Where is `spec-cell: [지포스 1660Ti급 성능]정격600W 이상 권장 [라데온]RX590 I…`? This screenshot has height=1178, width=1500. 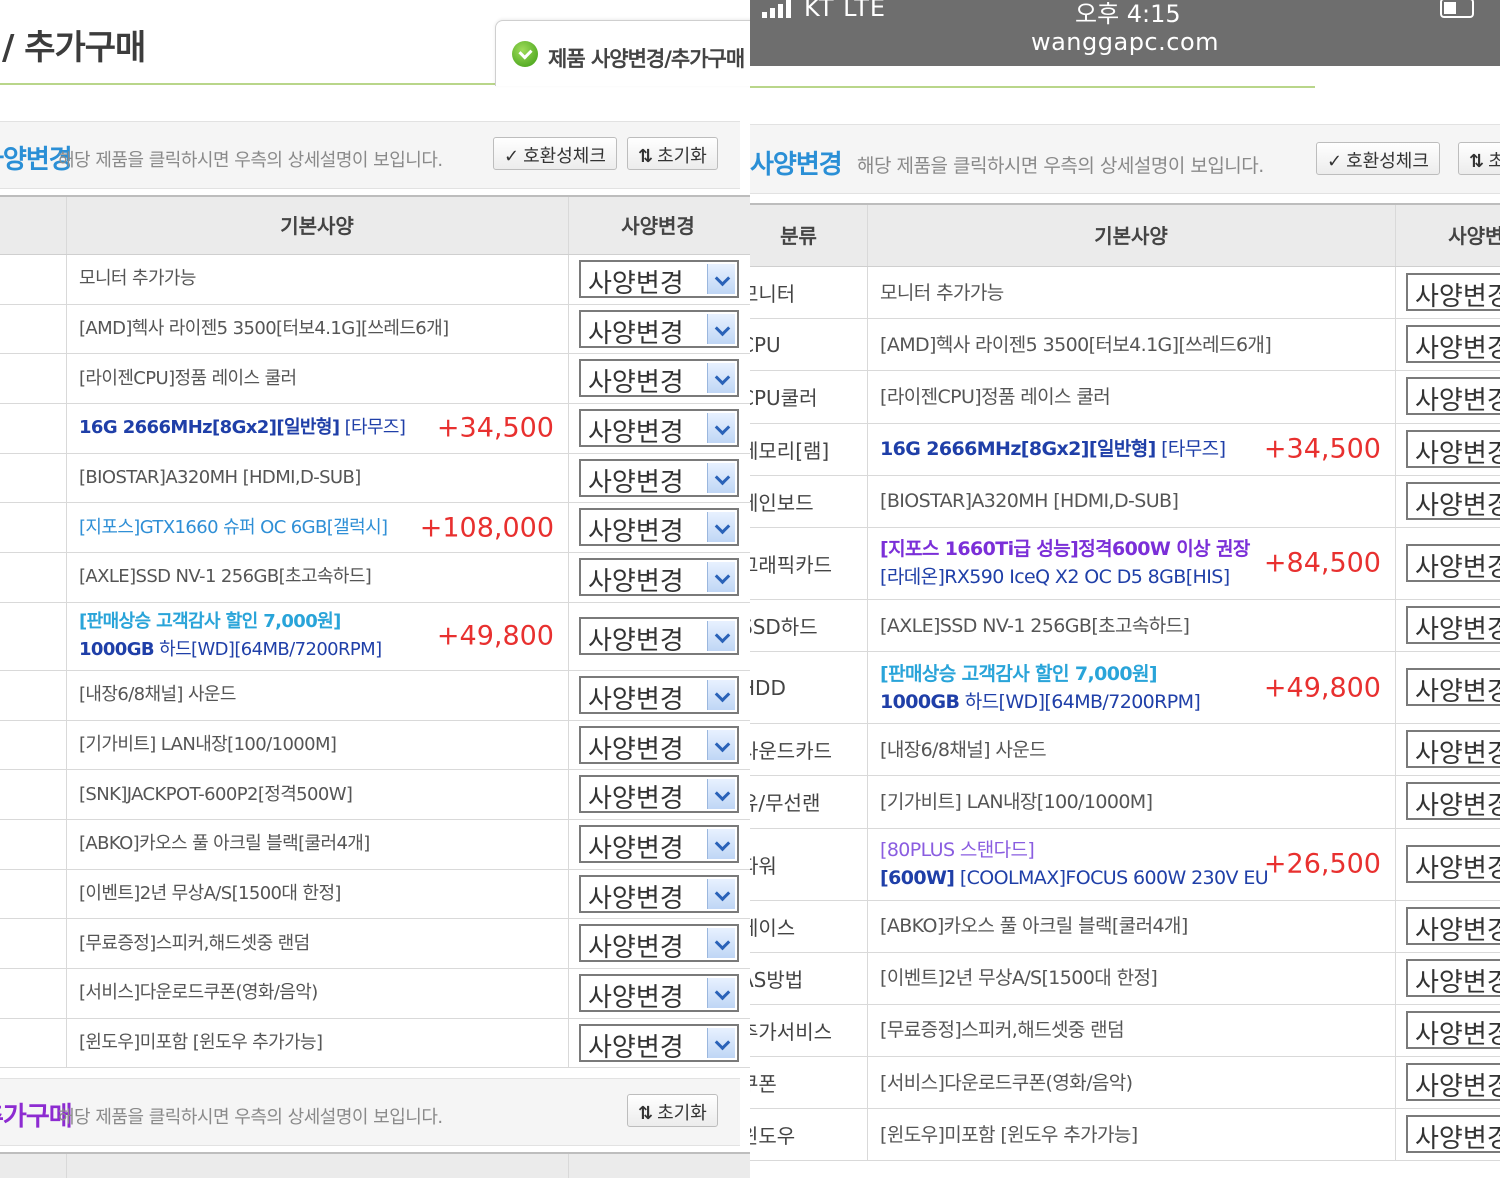
spec-cell: [지포스 1660Ti급 성능]정격600W 이상 권장 [라데온]RX590 I… is located at coordinates (1131, 563).